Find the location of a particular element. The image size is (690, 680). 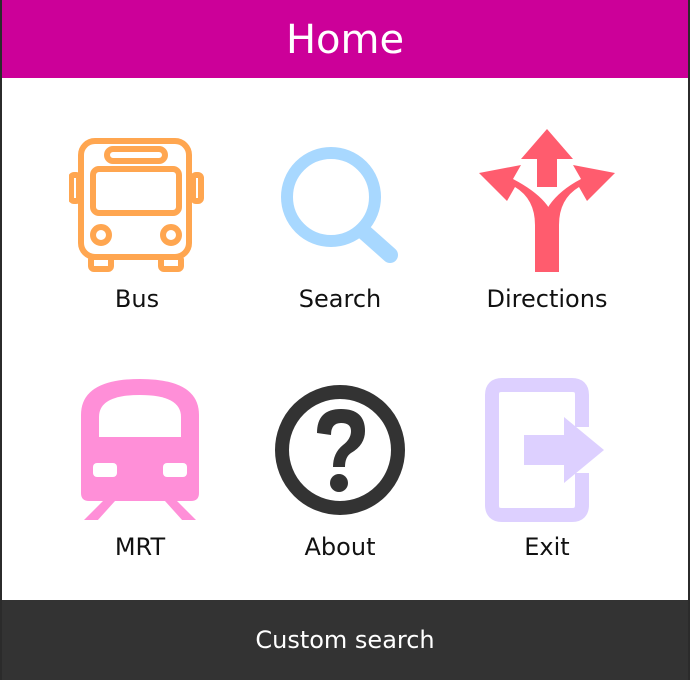

menu-item-label: About is located at coordinates (340, 547).